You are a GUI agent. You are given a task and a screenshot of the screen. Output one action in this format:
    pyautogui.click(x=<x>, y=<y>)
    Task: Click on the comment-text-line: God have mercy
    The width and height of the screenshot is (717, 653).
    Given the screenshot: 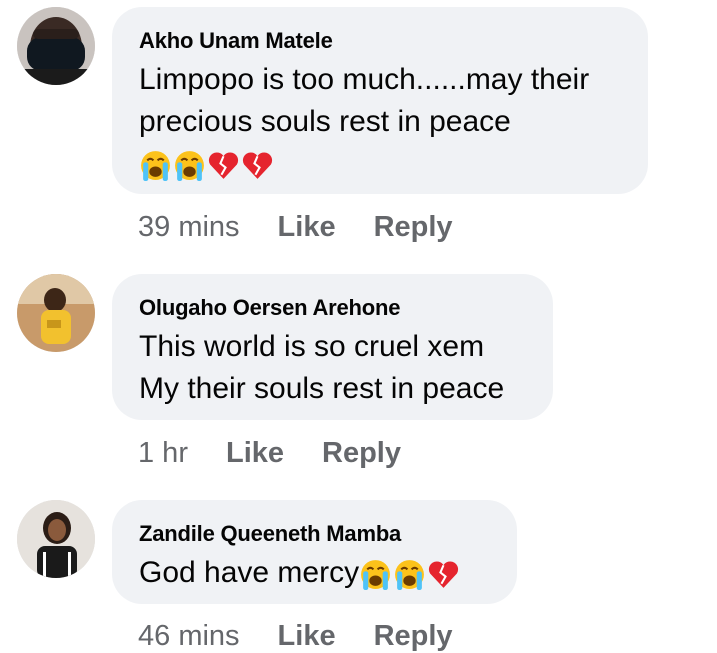 What is the action you would take?
    pyautogui.click(x=249, y=572)
    